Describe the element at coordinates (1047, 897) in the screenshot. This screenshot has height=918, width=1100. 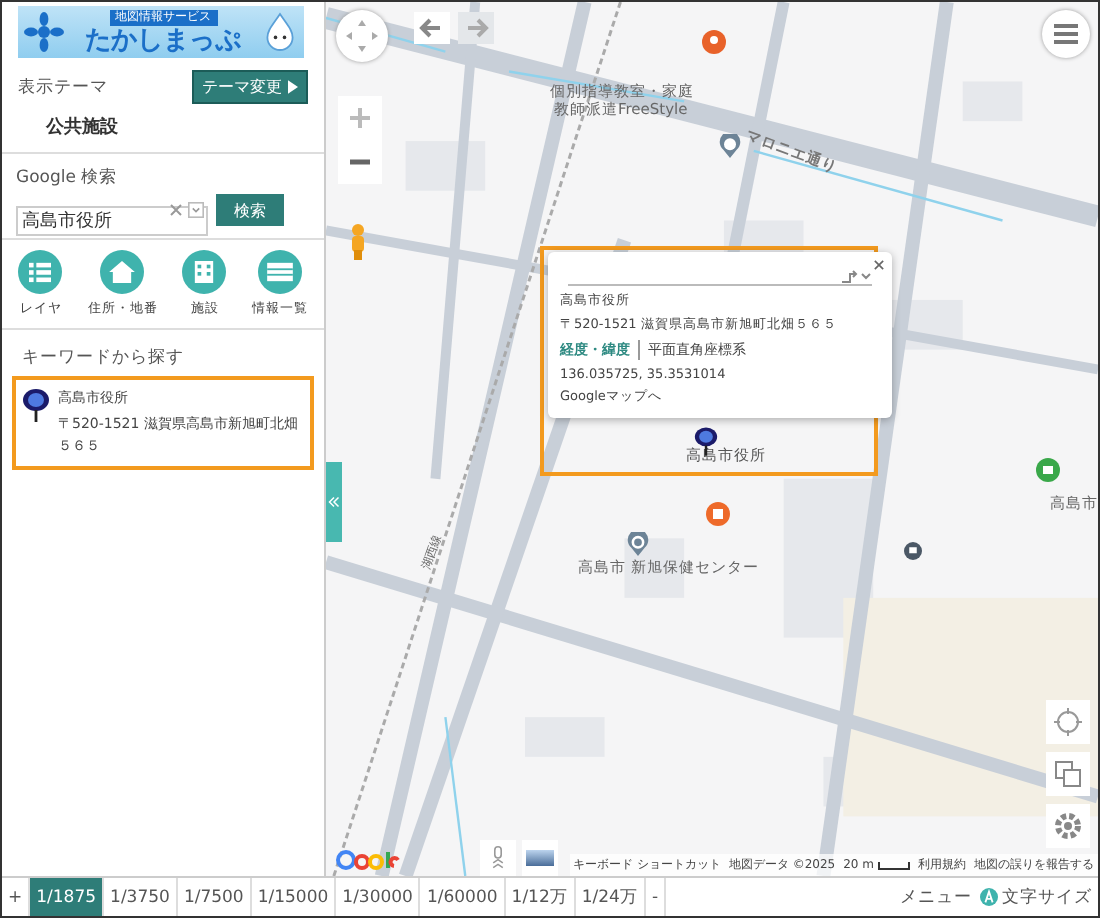
I see `text-size-link: 文字サイズ` at that location.